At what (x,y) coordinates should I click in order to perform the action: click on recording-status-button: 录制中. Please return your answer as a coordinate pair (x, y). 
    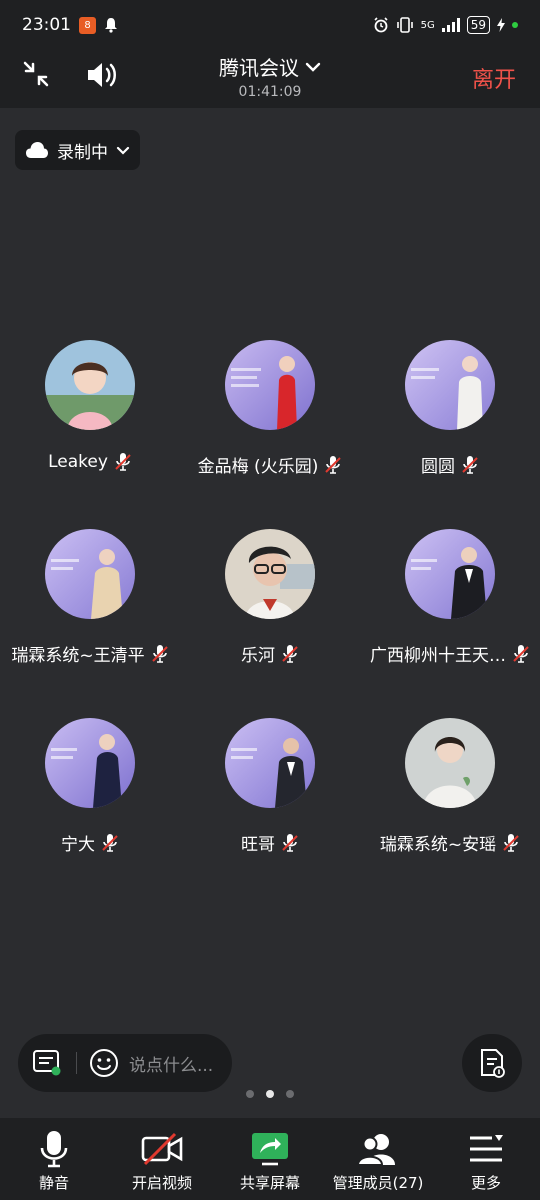
    Looking at the image, I should click on (77, 150).